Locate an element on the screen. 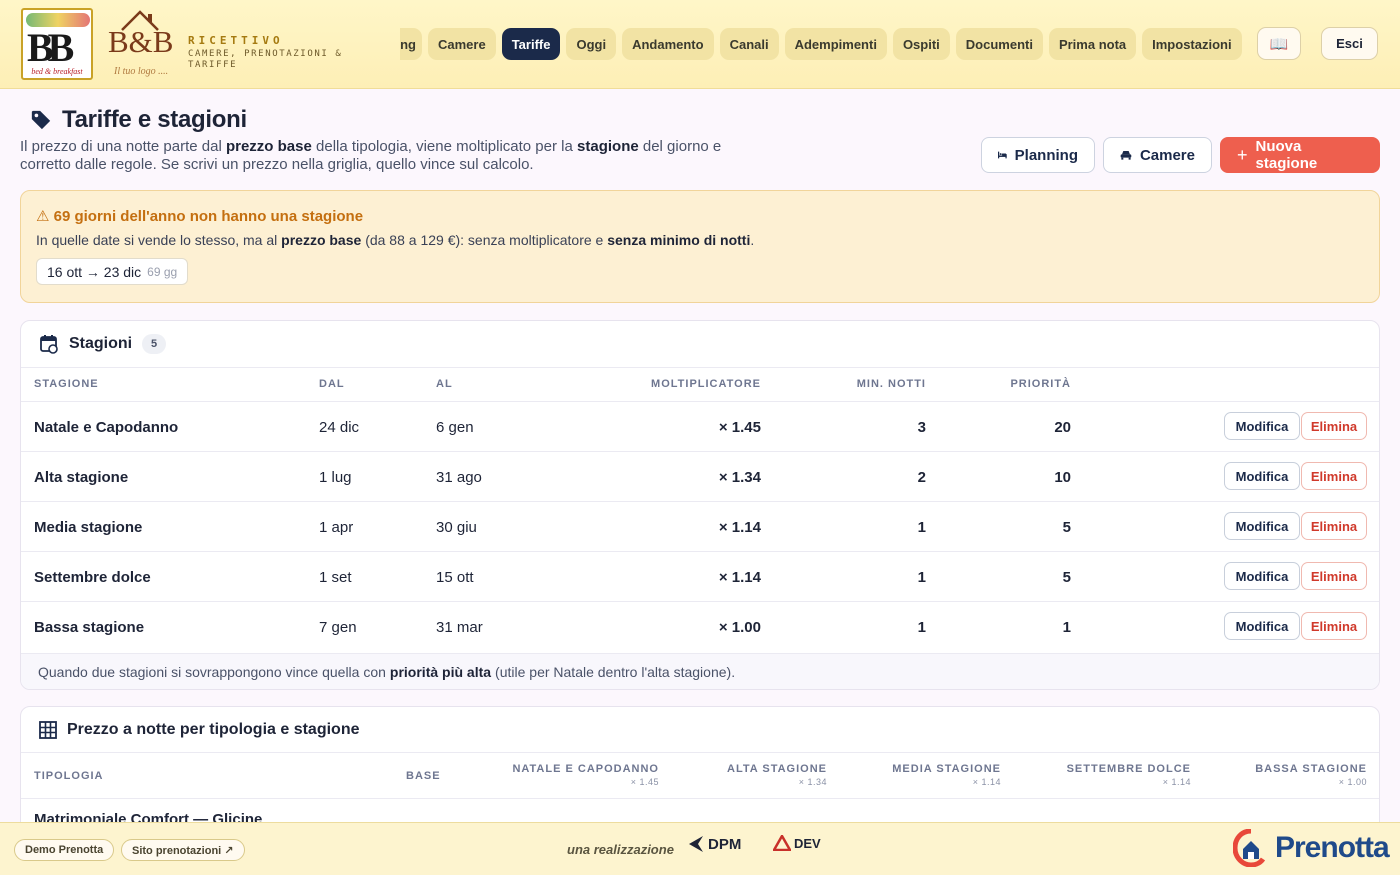 The width and height of the screenshot is (1400, 875). exit-button: Esci is located at coordinates (1349, 43).